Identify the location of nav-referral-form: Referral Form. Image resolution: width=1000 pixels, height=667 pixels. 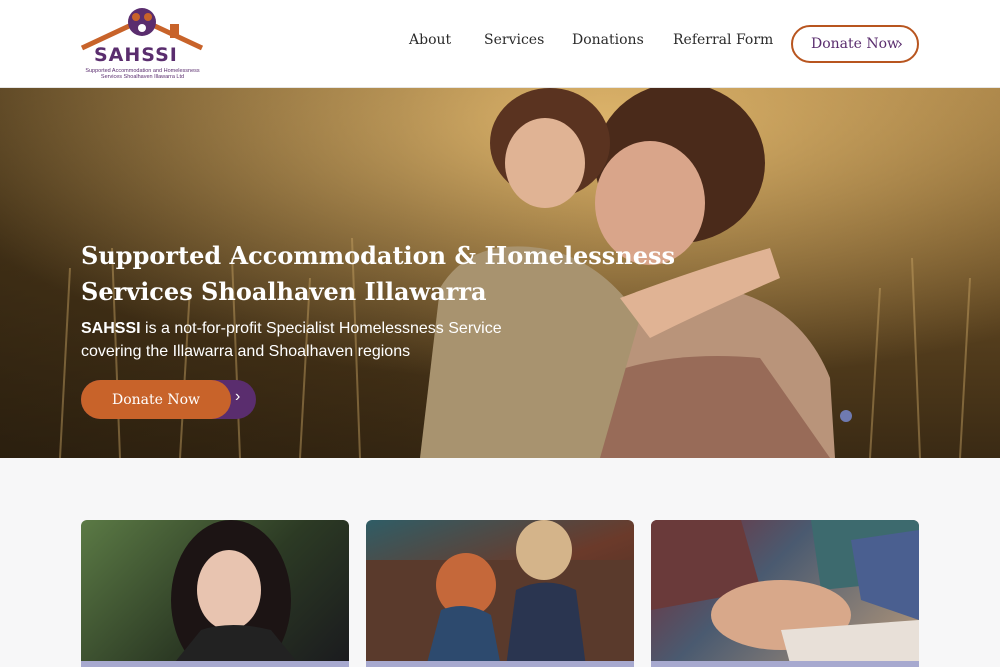
(723, 43).